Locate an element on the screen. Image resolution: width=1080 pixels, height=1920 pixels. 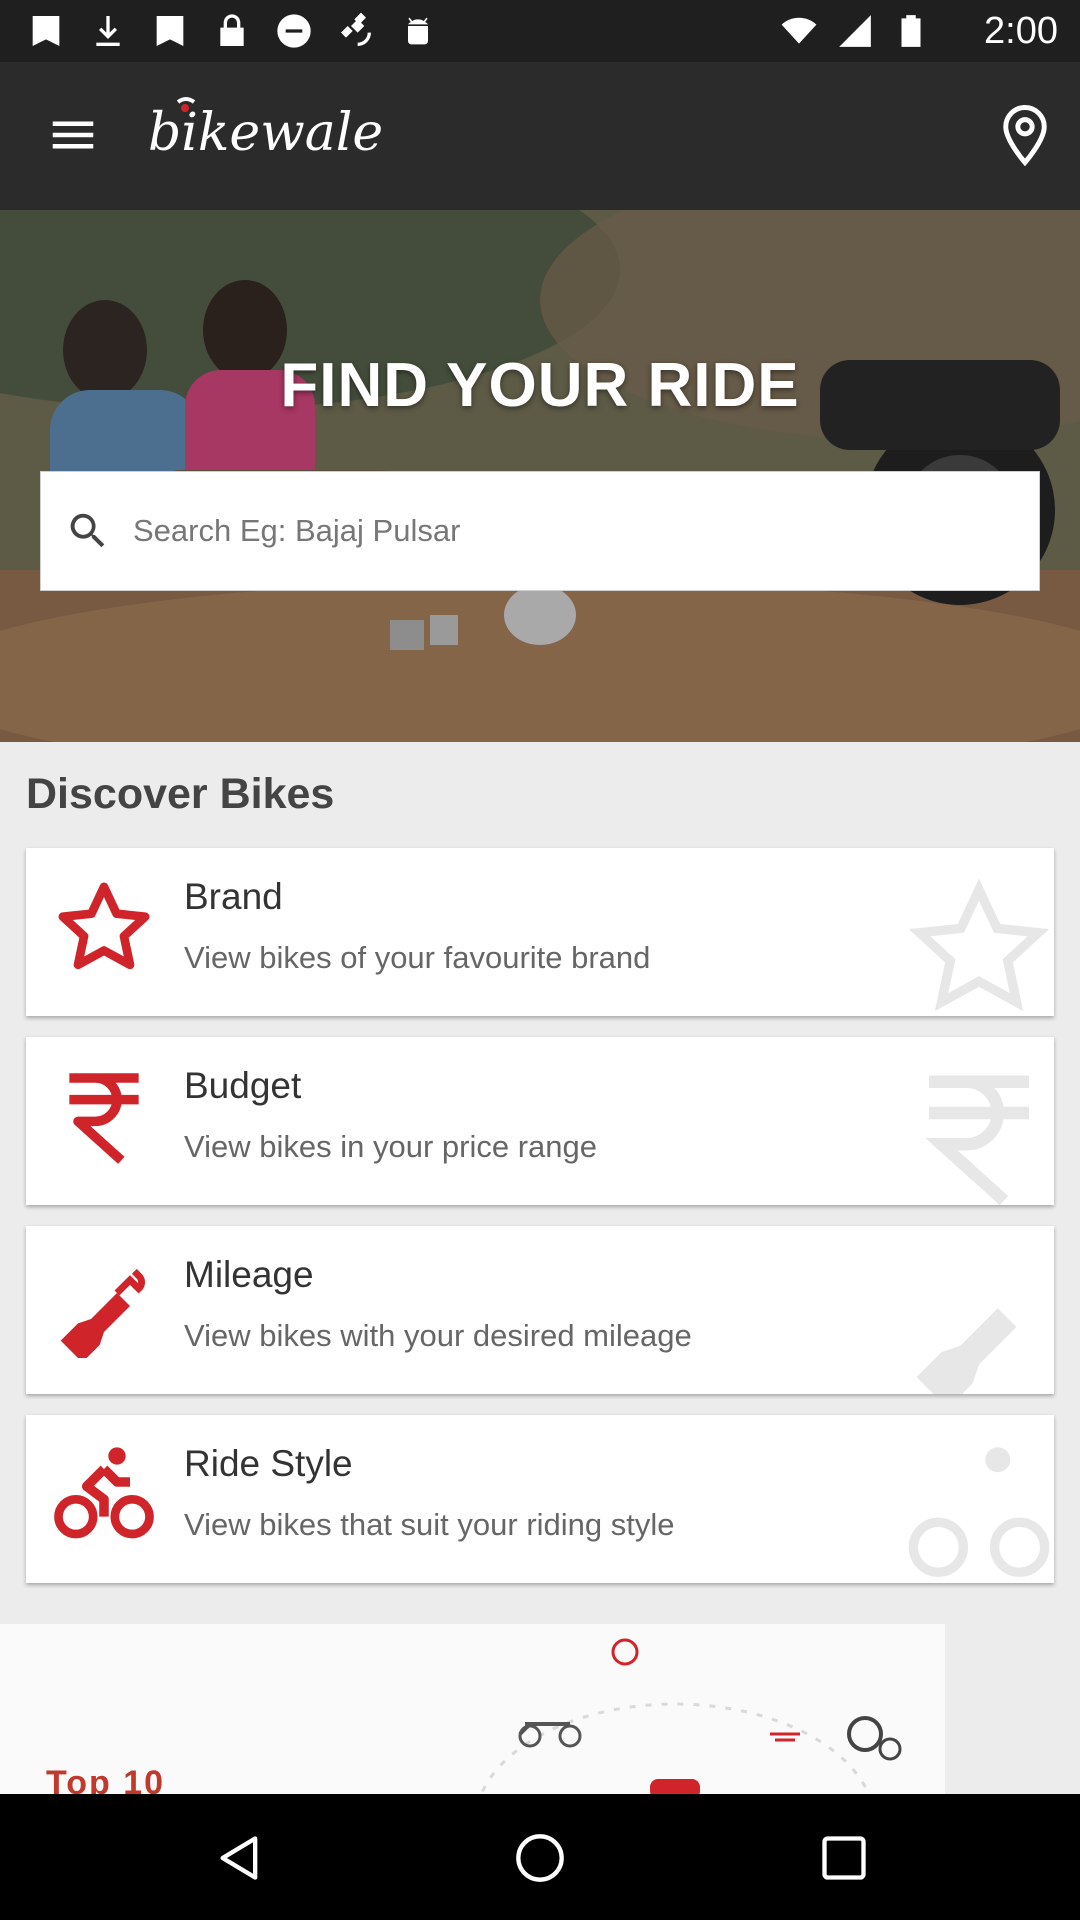
location-pin-icon is located at coordinates (1025, 136).